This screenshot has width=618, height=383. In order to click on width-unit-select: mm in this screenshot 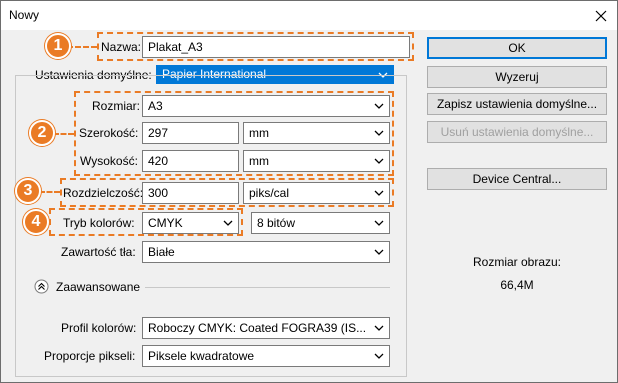, I will do `click(316, 133)`.